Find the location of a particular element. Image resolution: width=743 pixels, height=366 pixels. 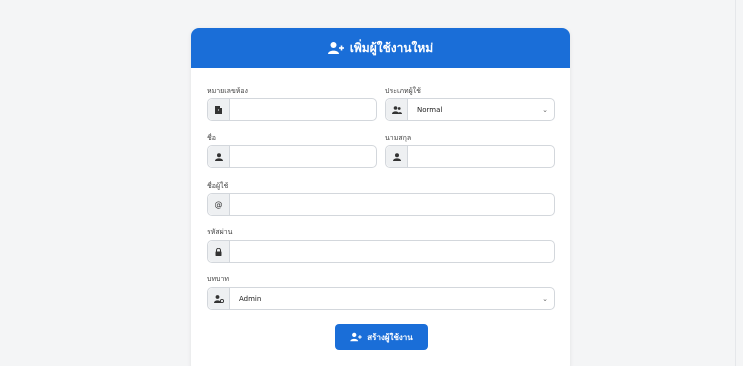

door-icon is located at coordinates (219, 109).